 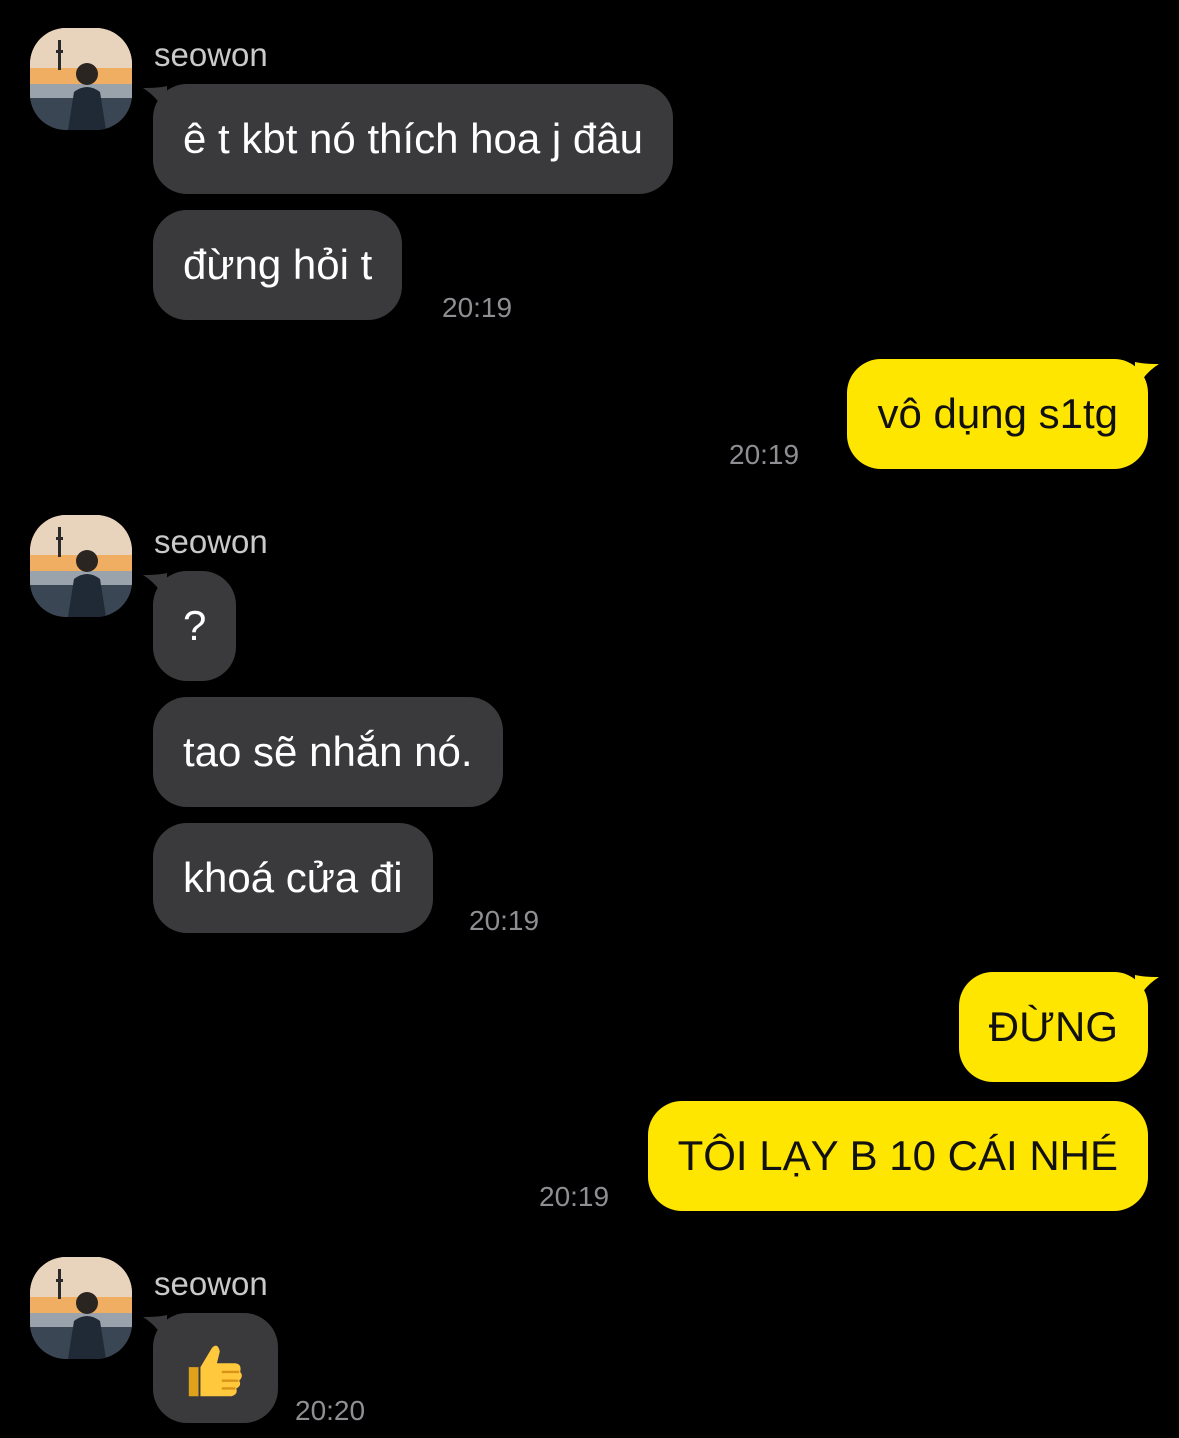 I want to click on message-bubble: ĐỪNG, so click(x=1053, y=1027).